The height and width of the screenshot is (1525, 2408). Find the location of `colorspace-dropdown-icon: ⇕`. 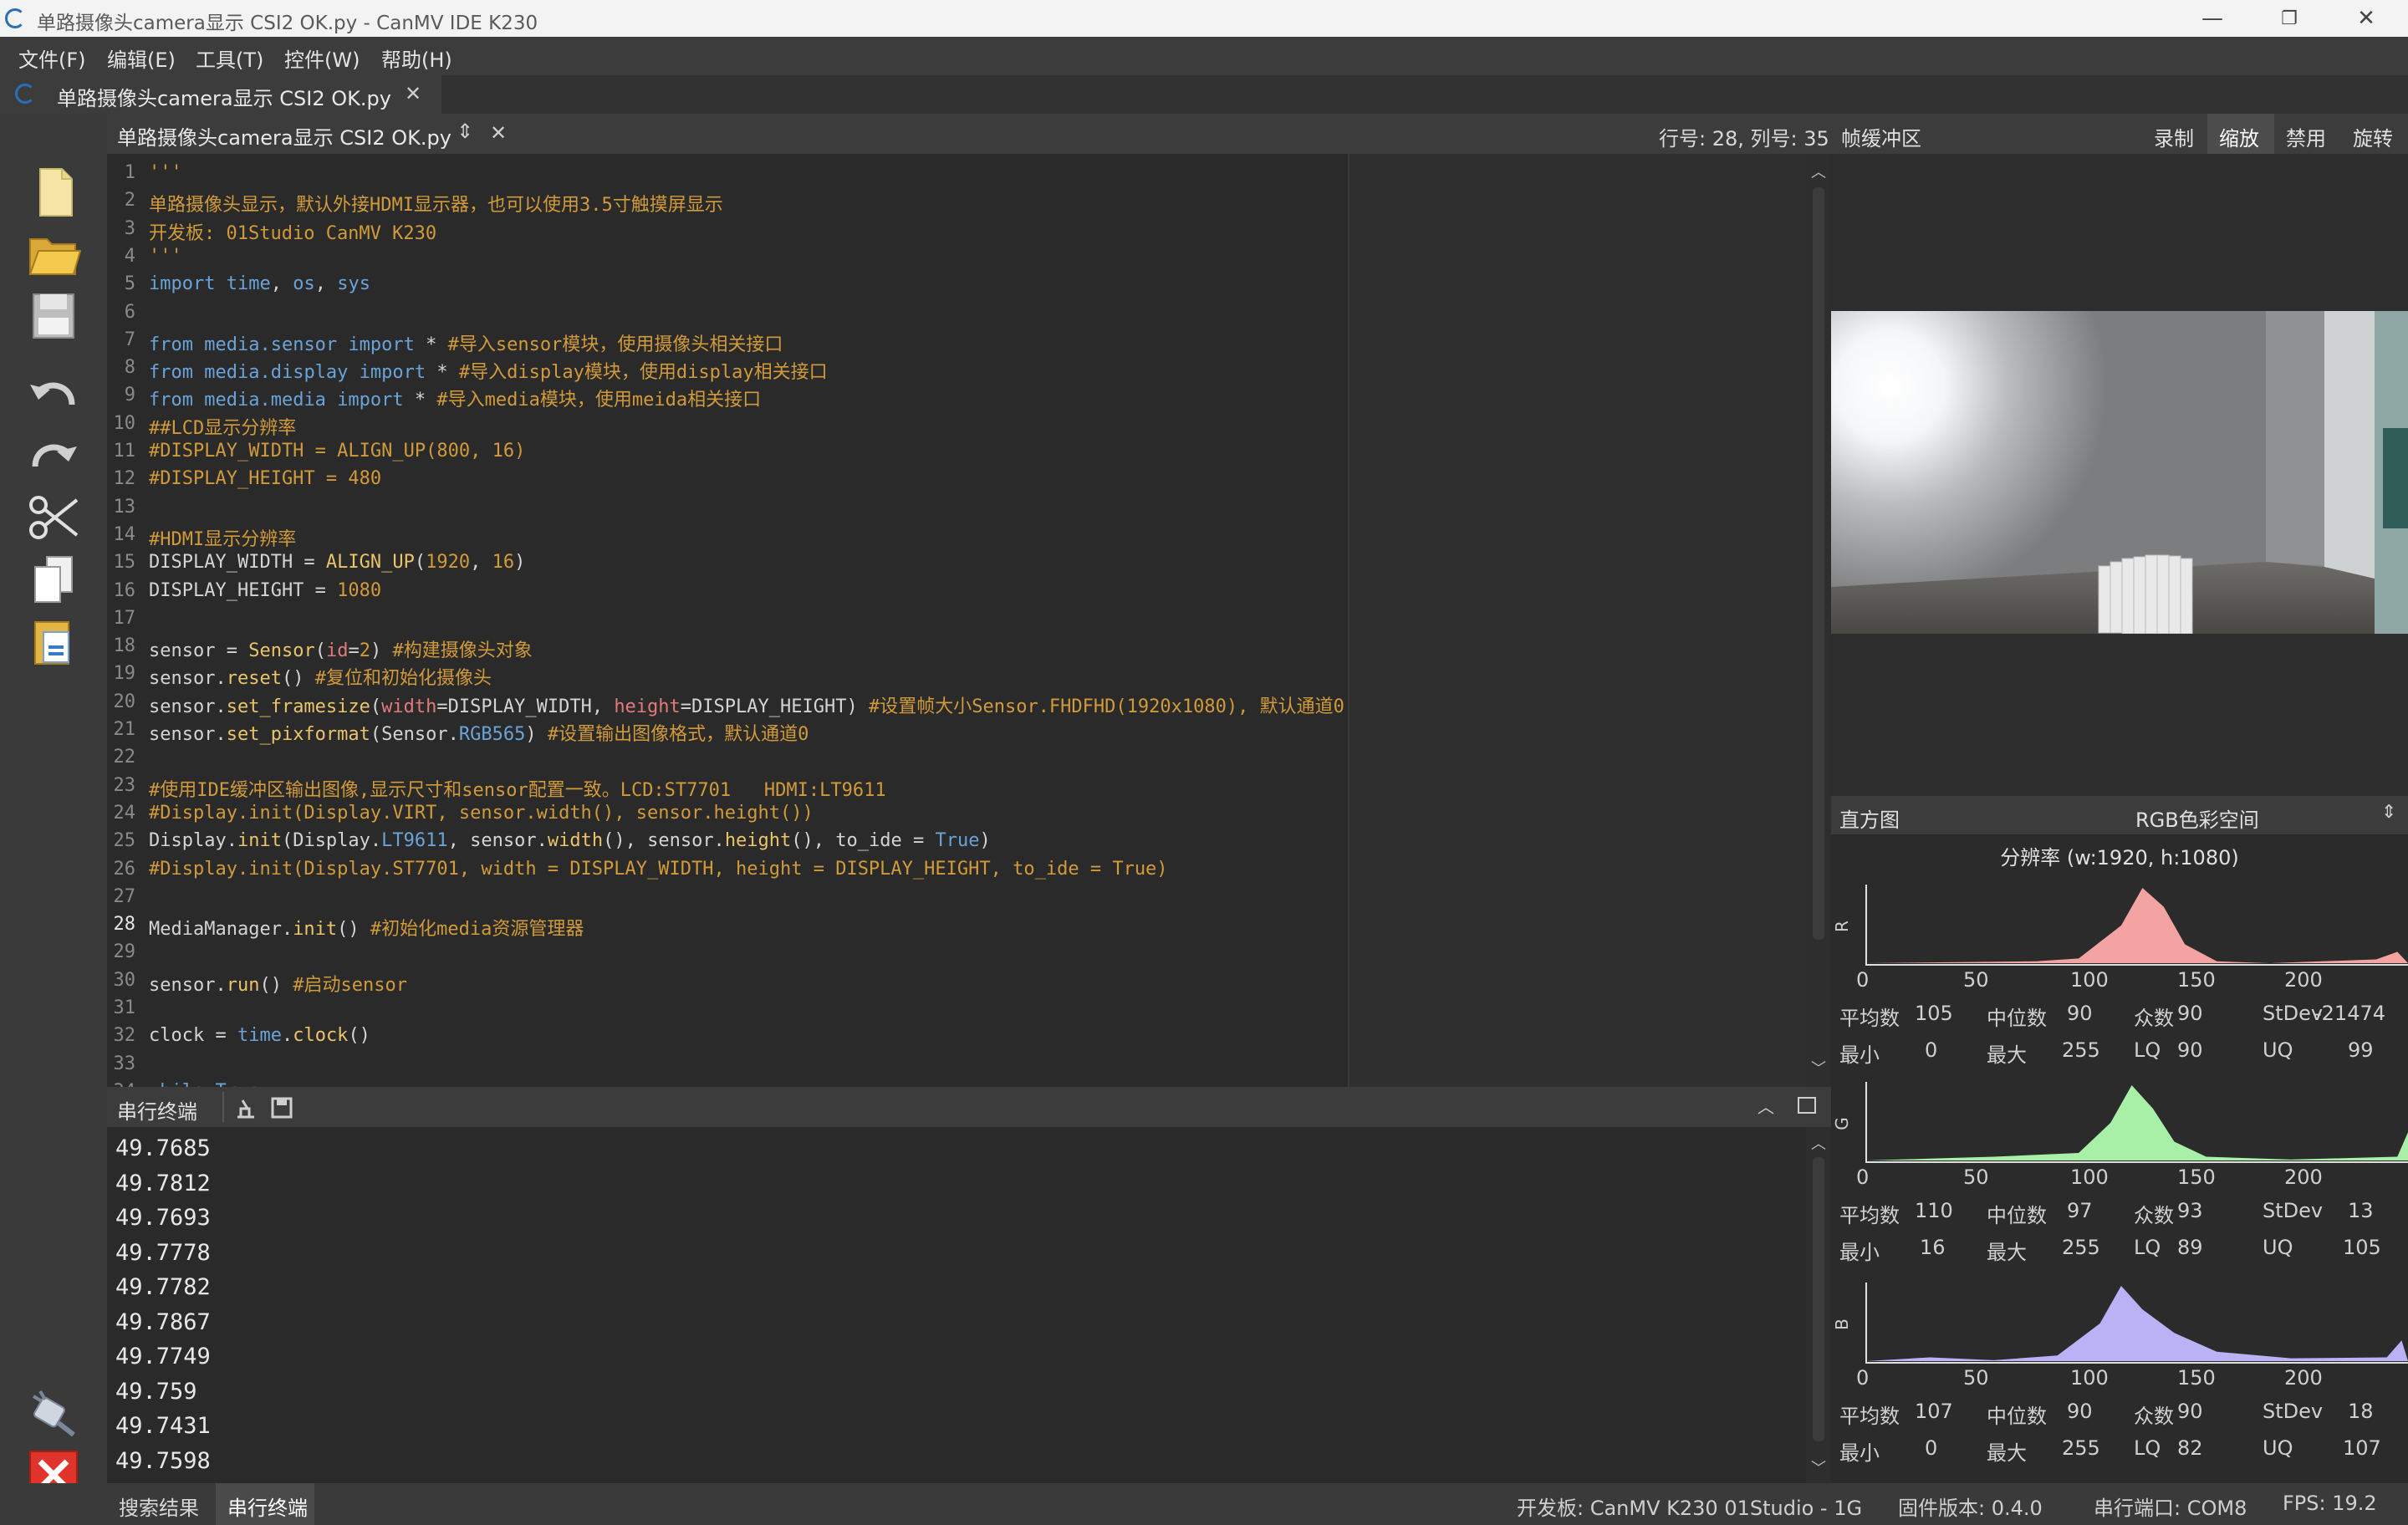

colorspace-dropdown-icon: ⇕ is located at coordinates (2389, 812).